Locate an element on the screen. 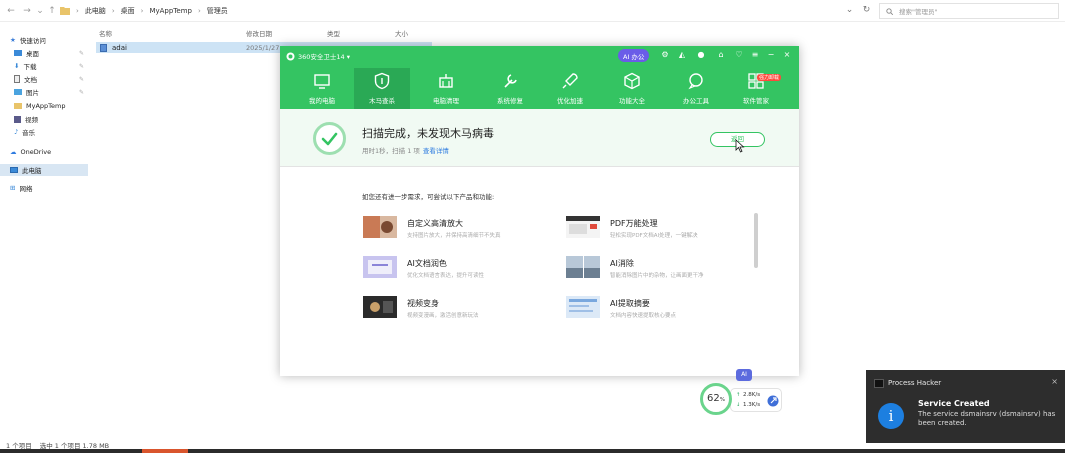 The height and width of the screenshot is (453, 1065). tab-software-manager: 软件管家 强力卸载 is located at coordinates (756, 88).